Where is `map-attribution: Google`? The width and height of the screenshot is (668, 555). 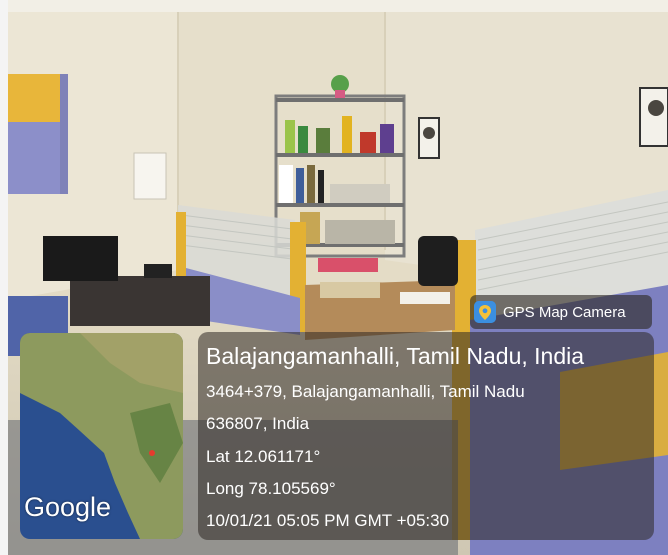 map-attribution: Google is located at coordinates (68, 507).